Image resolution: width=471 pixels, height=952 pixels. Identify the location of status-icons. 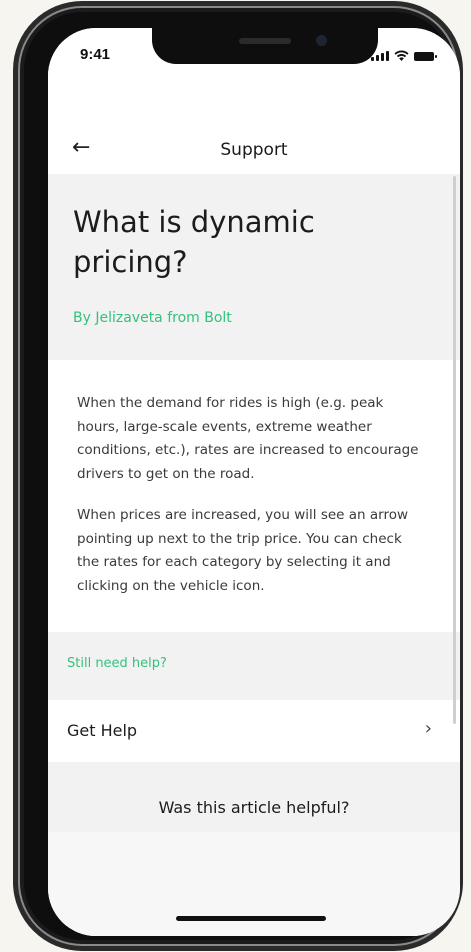
(404, 55).